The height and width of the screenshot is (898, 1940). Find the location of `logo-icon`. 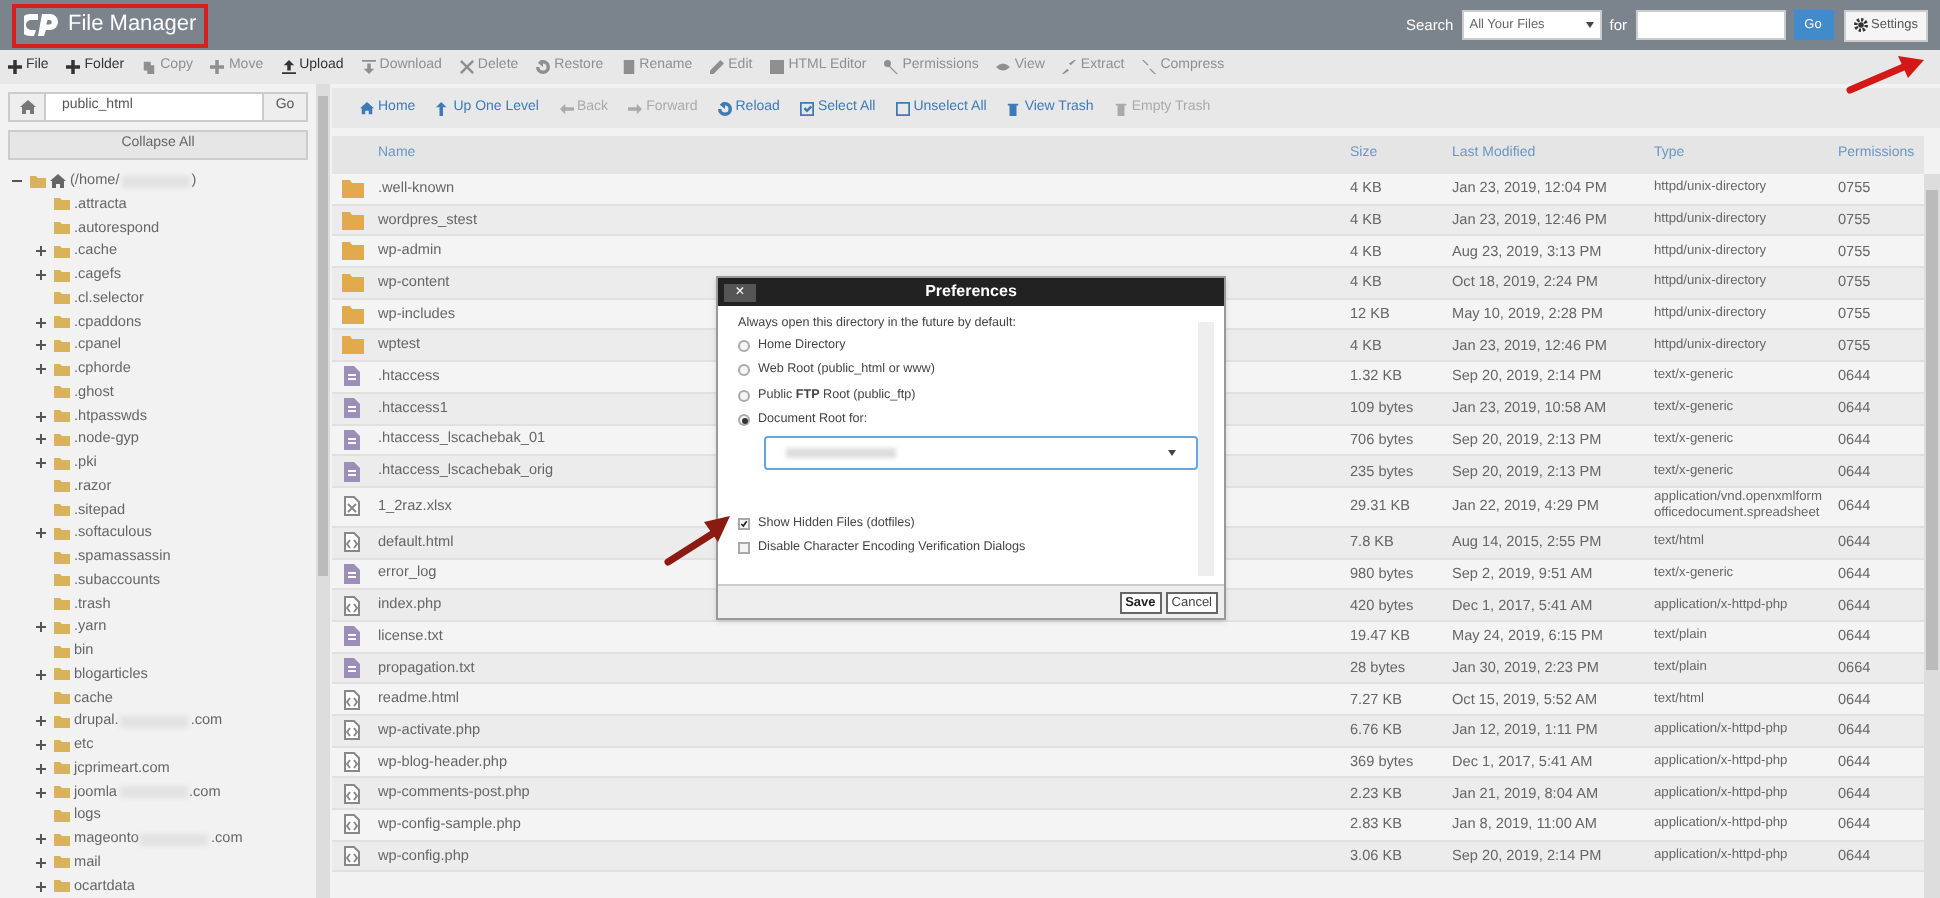

logo-icon is located at coordinates (42, 25).